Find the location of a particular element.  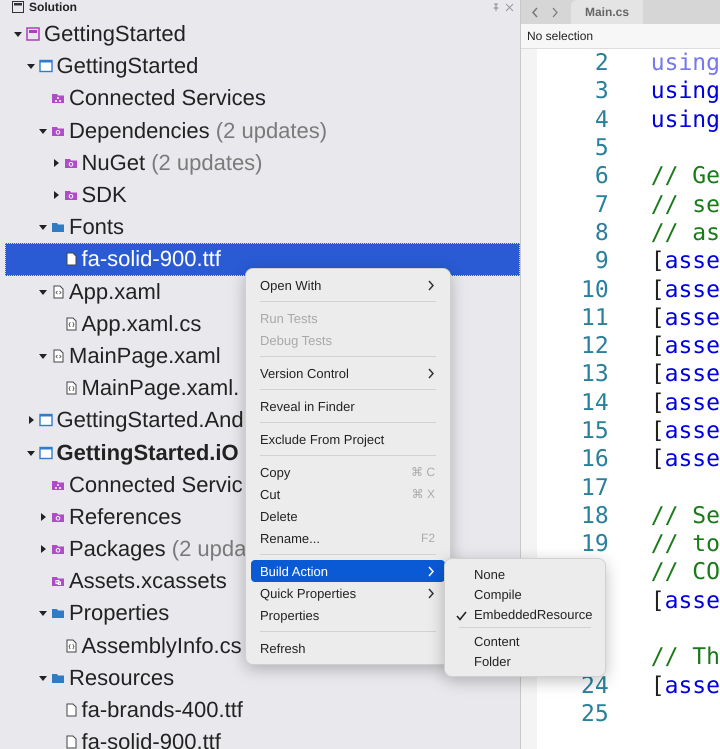

menu-item: Build Action is located at coordinates (348, 571).